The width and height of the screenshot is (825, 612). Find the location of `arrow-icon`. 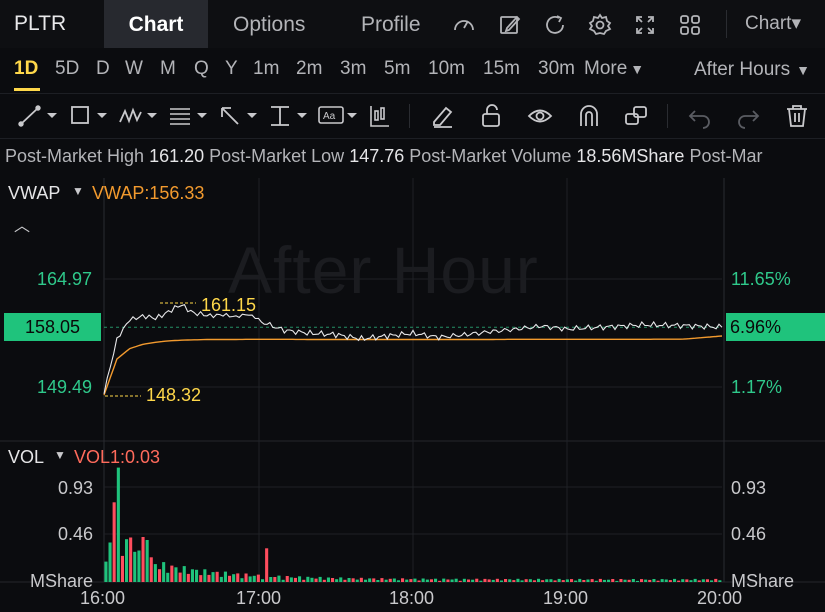

arrow-icon is located at coordinates (240, 116).